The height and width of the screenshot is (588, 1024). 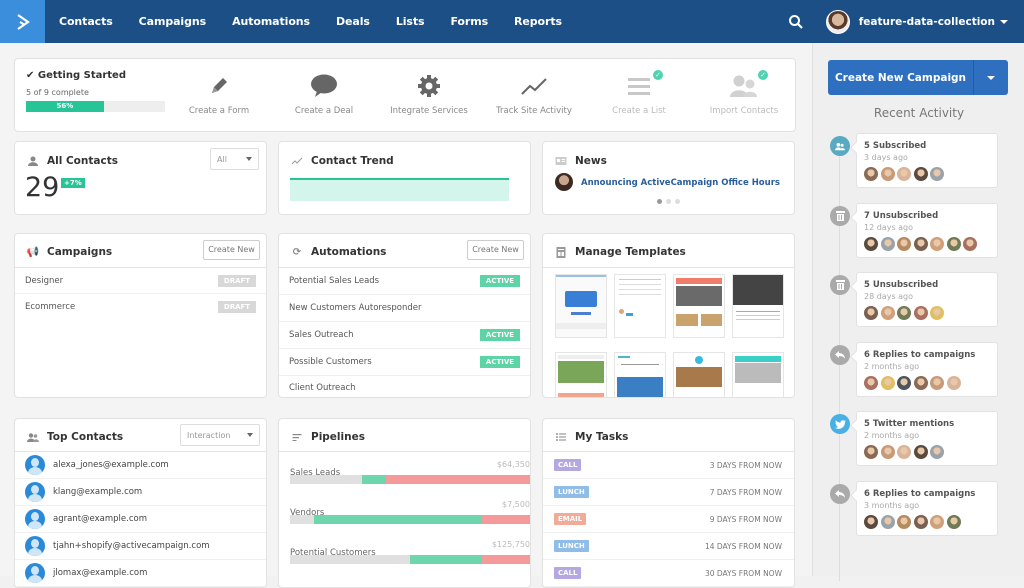 I want to click on automation-row: Sales Outreach ACTIVE, so click(x=404, y=335).